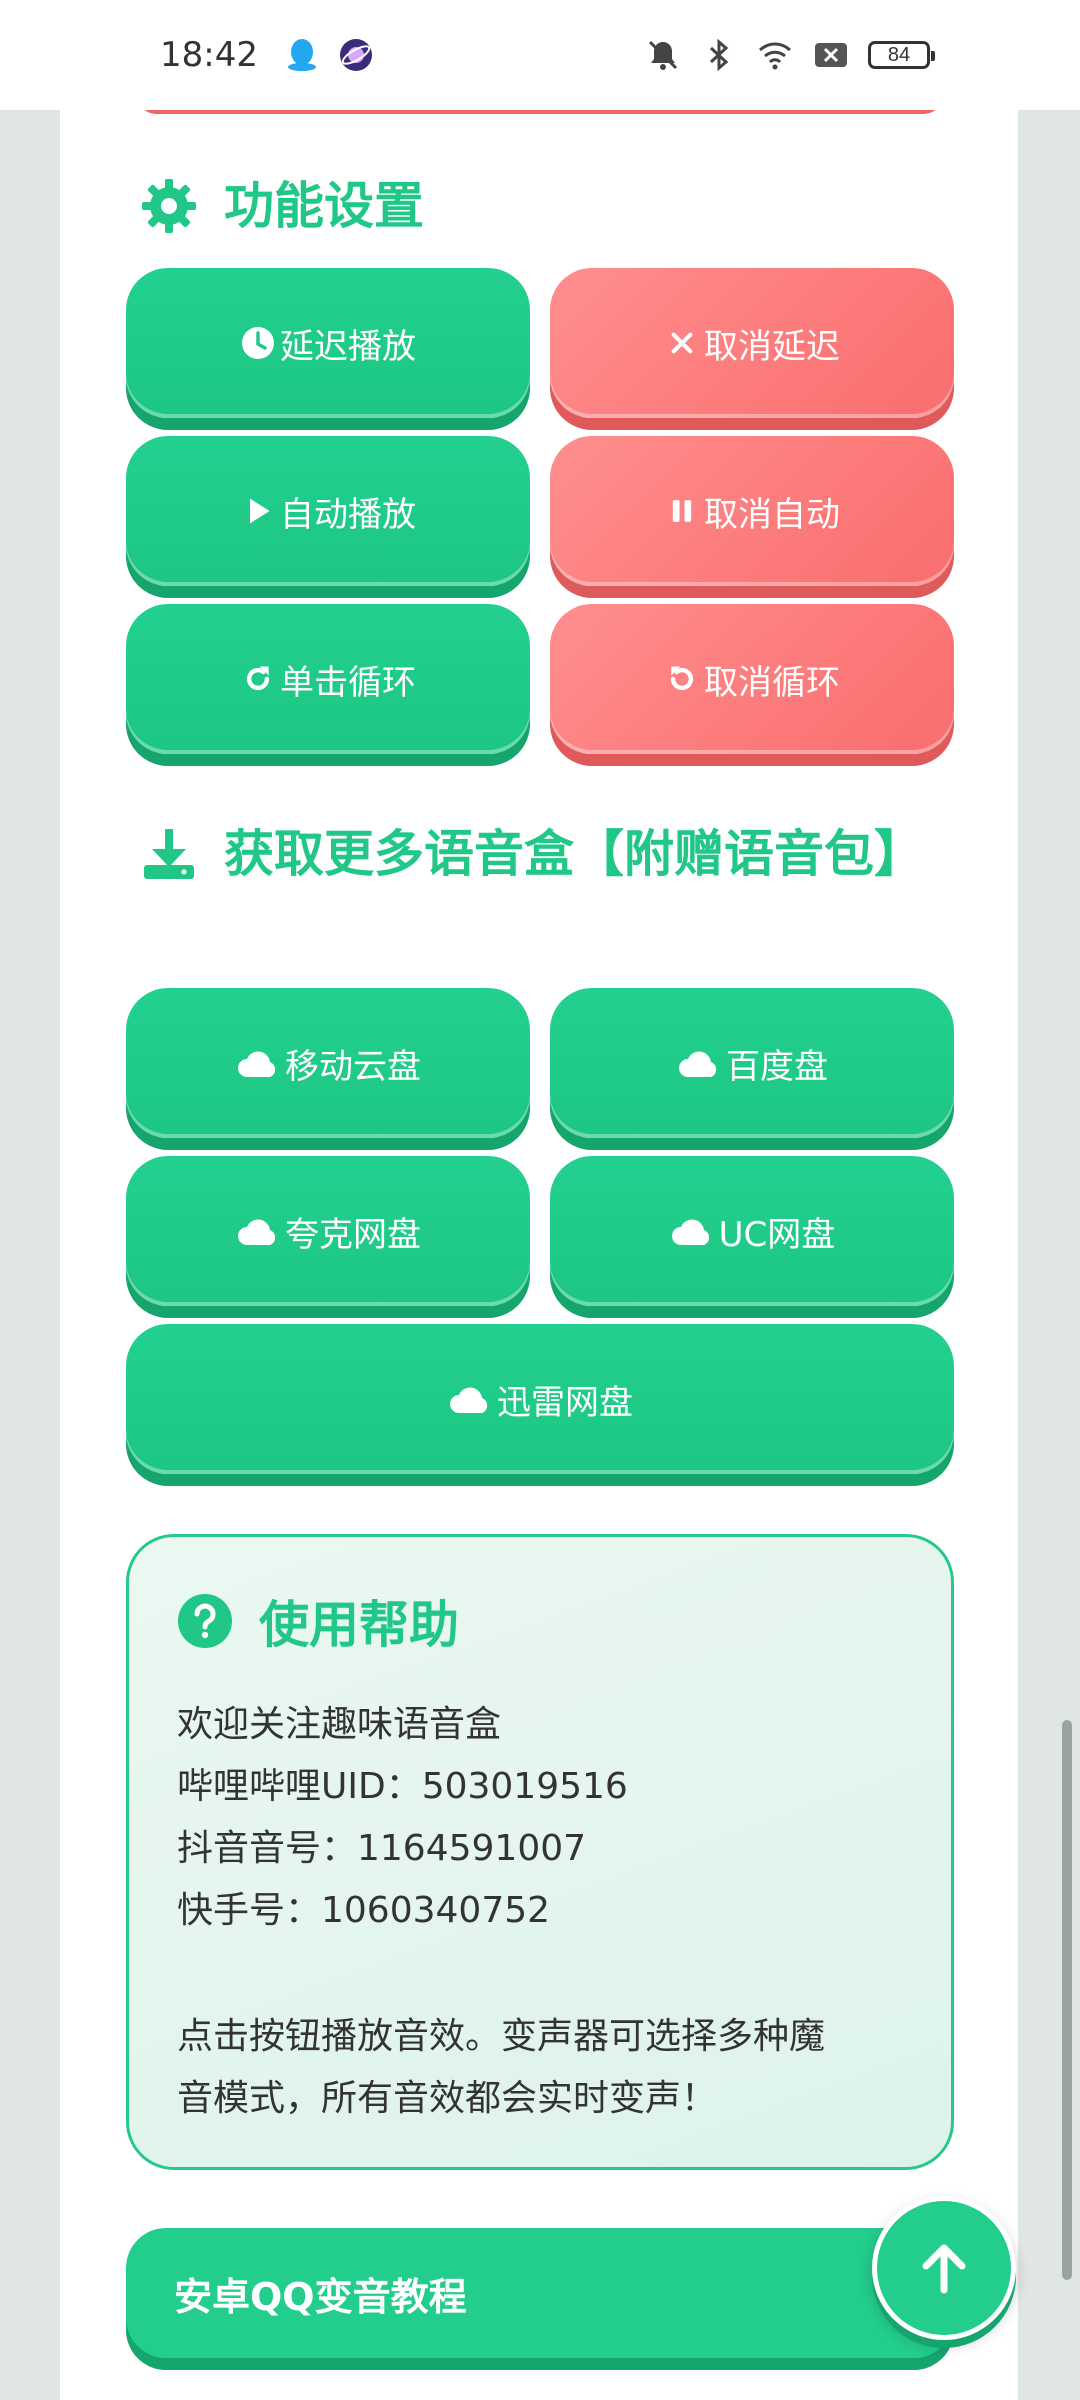  What do you see at coordinates (682, 679) in the screenshot?
I see `undo-icon` at bounding box center [682, 679].